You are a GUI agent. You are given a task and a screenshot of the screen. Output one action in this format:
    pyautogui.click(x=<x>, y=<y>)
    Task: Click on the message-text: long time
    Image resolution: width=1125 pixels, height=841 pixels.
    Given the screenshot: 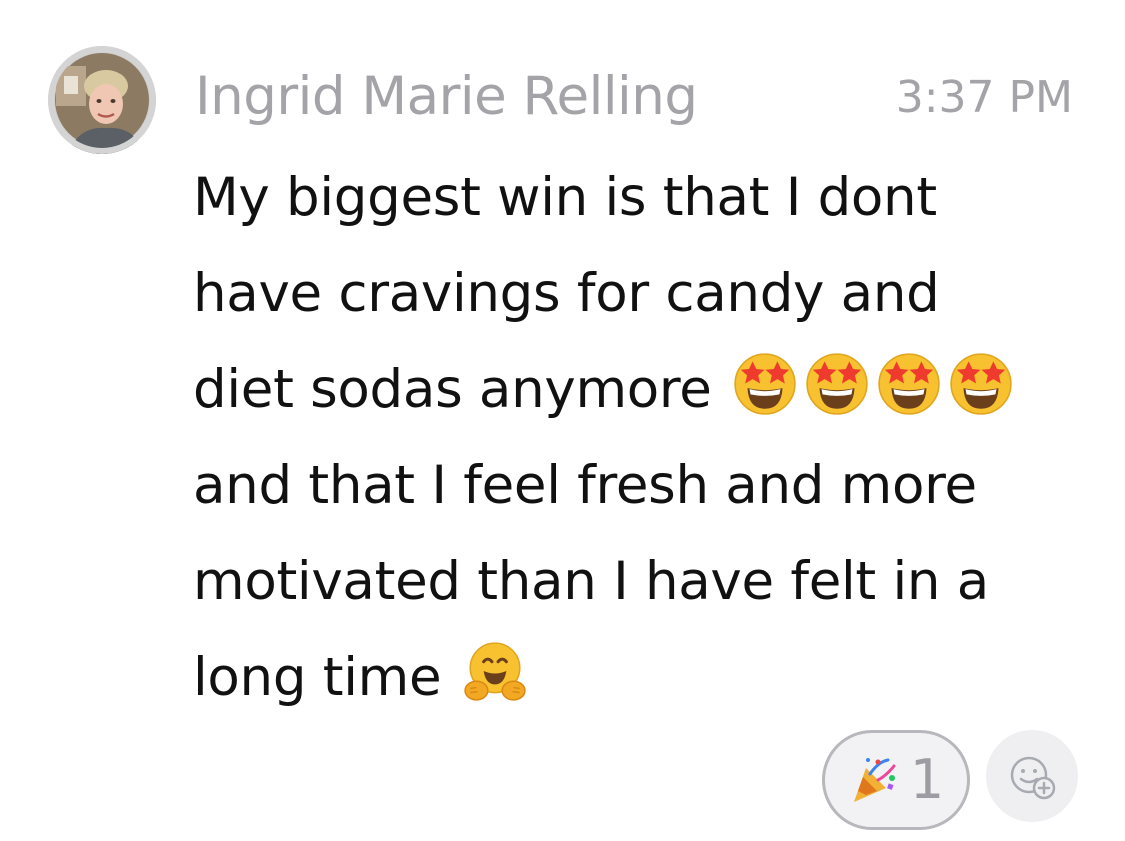 What is the action you would take?
    pyautogui.click(x=317, y=677)
    